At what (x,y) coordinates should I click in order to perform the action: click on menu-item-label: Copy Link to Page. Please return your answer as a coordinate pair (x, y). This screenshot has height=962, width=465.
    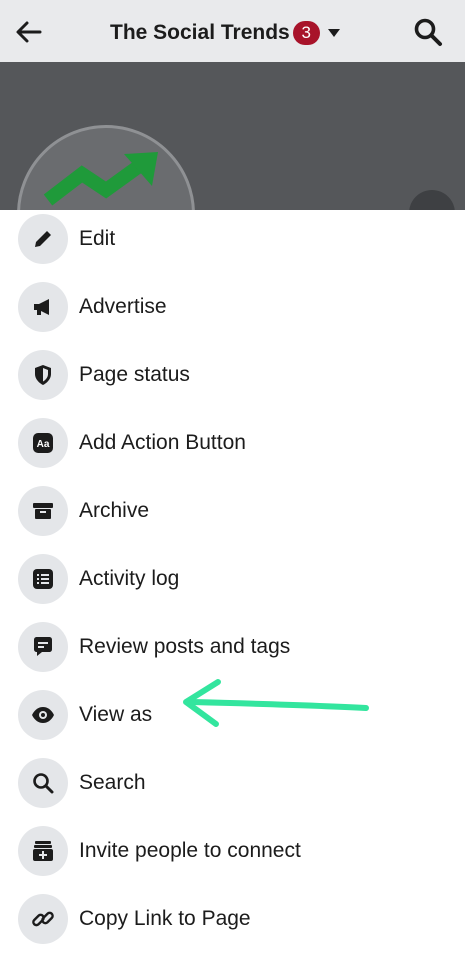
    Looking at the image, I should click on (165, 918).